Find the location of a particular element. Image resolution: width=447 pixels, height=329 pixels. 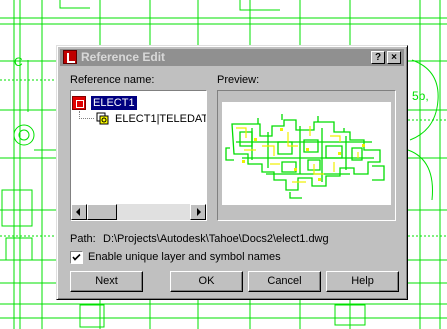

scroll-left-button is located at coordinates (79, 212).